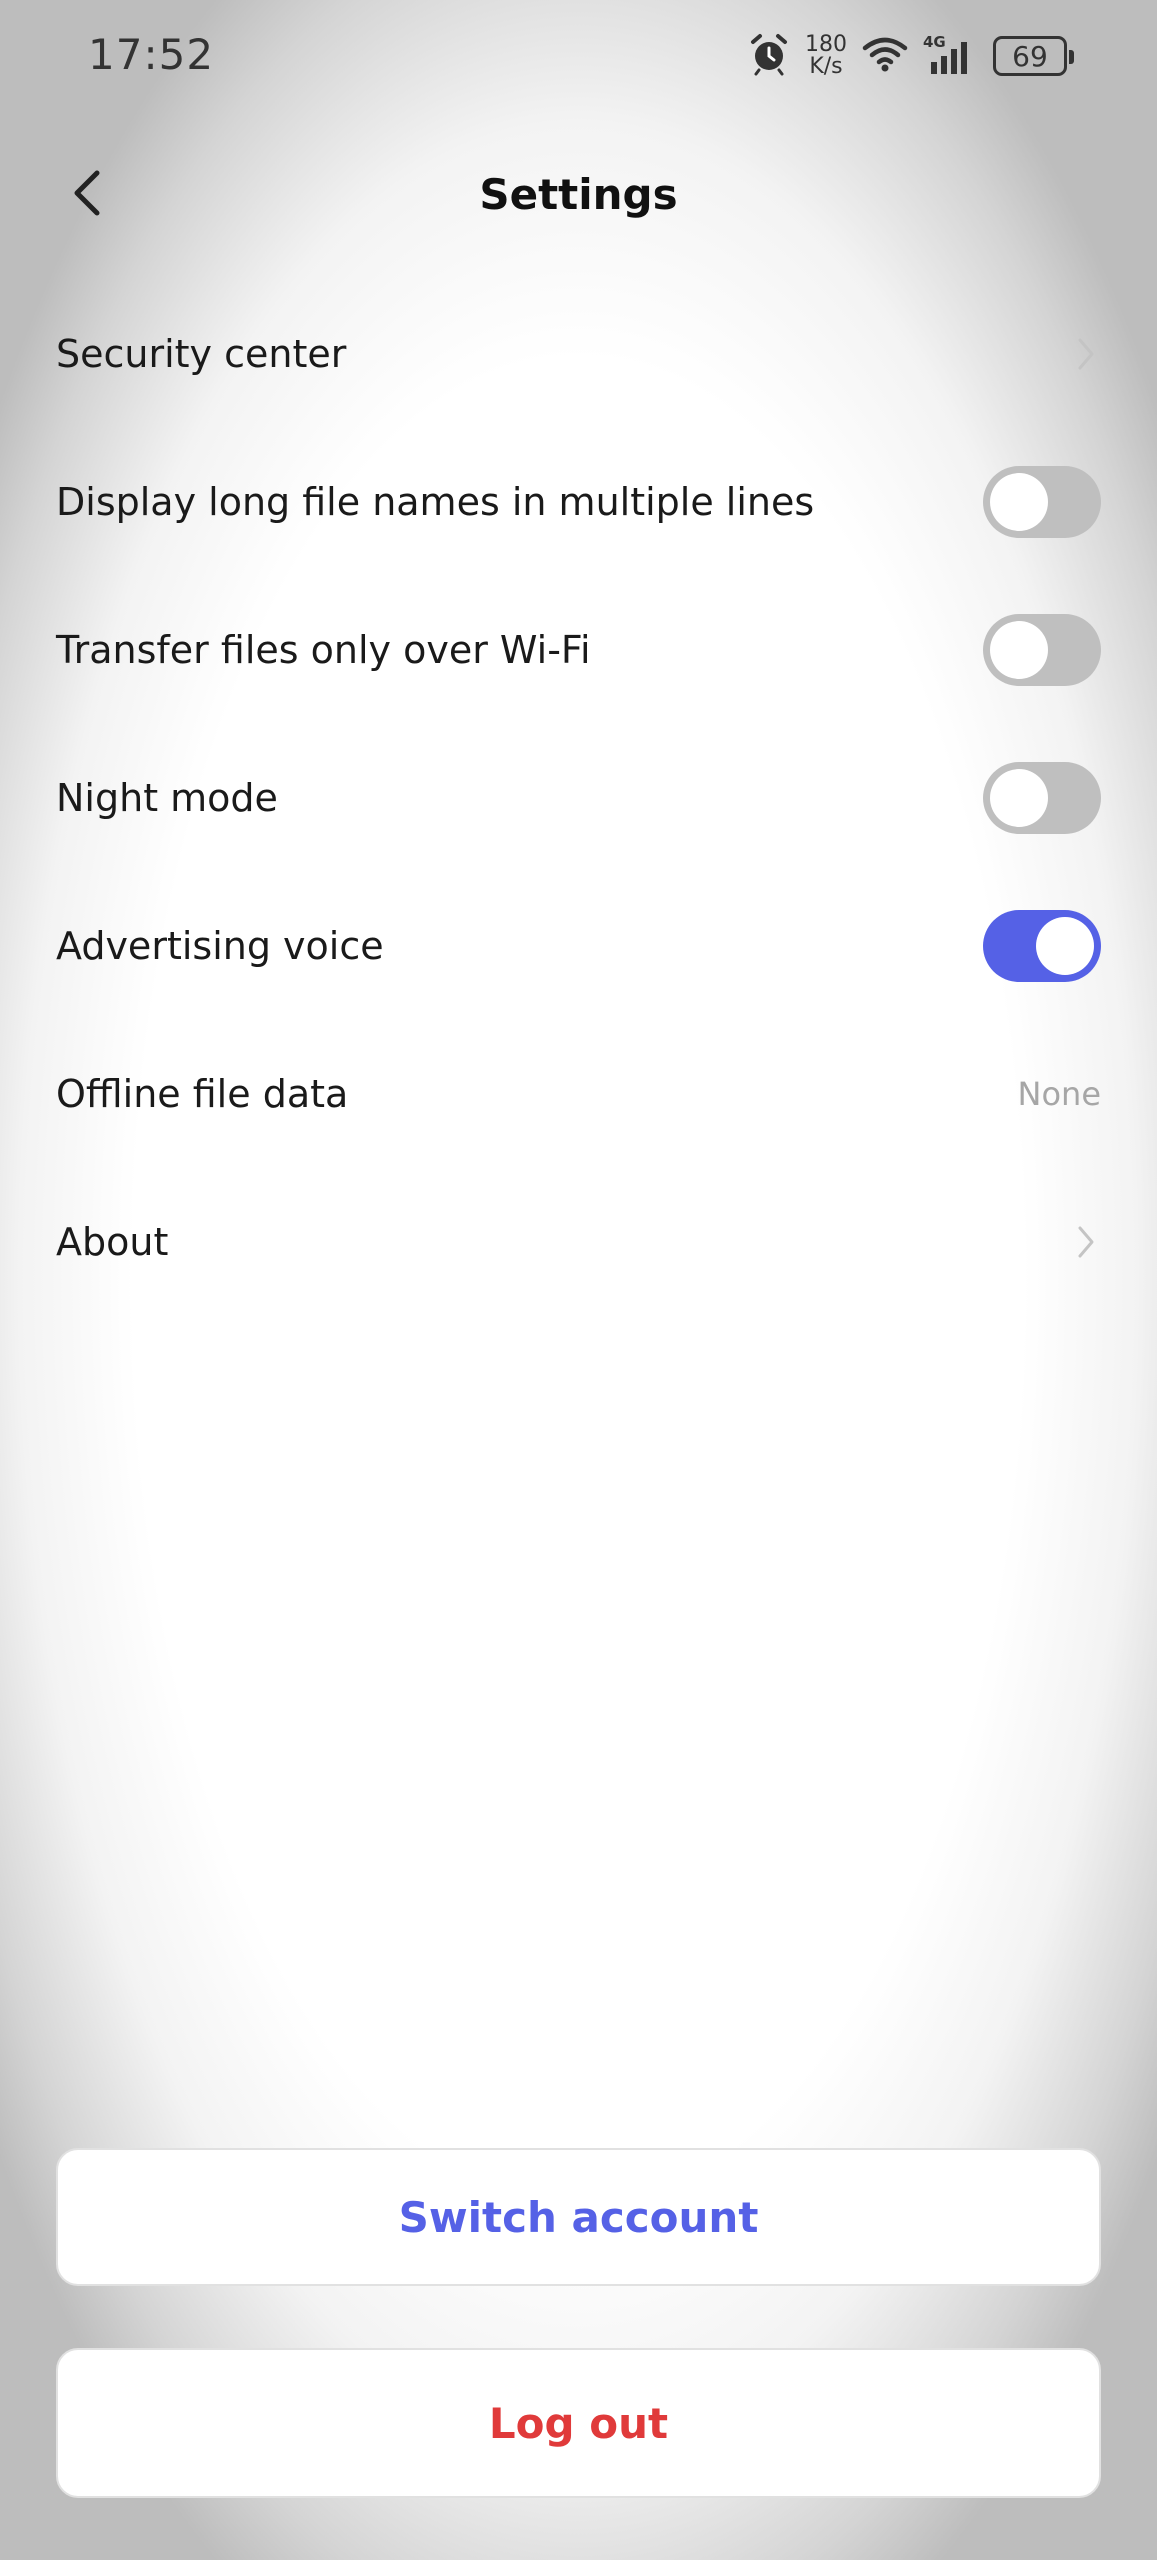 This screenshot has width=1157, height=2560. I want to click on advertising-voice-toggle, so click(1042, 946).